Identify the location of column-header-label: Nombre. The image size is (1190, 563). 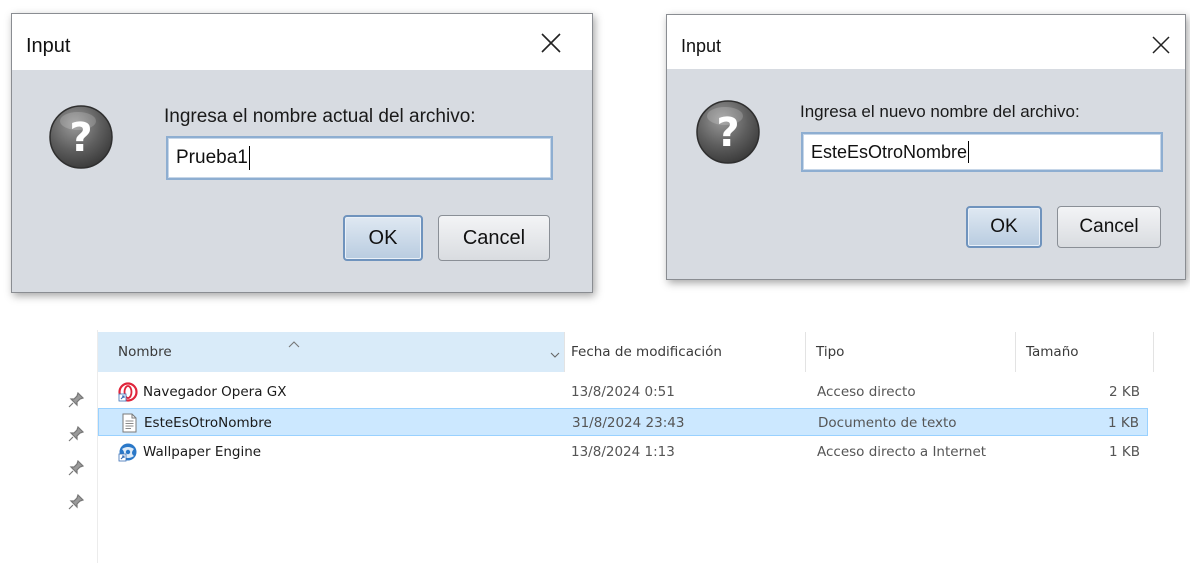
(145, 352).